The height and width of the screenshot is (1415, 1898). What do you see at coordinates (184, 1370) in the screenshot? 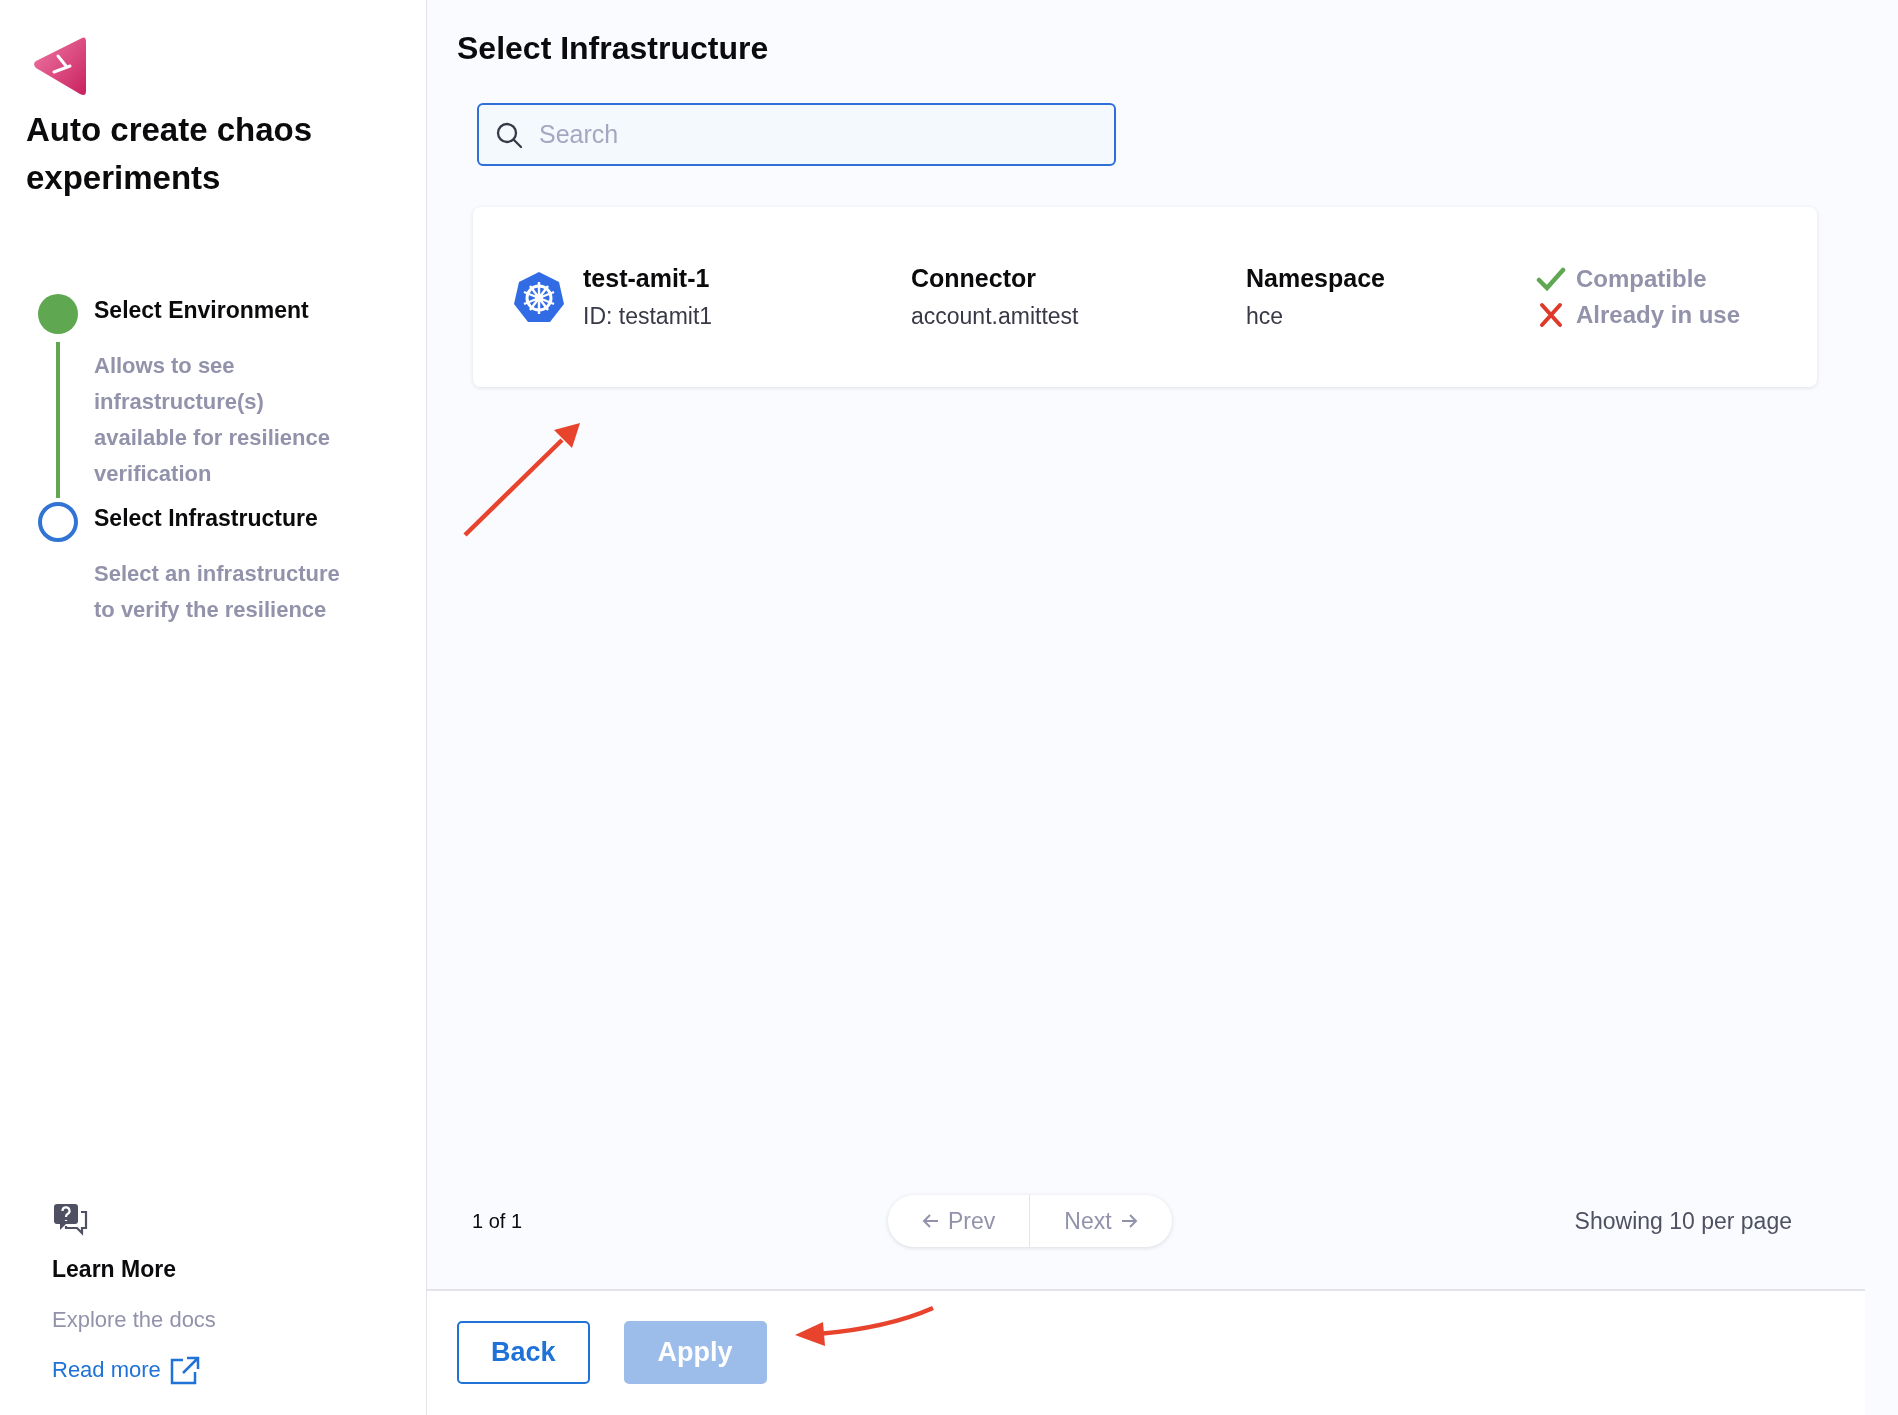
I see `external-link-icon` at bounding box center [184, 1370].